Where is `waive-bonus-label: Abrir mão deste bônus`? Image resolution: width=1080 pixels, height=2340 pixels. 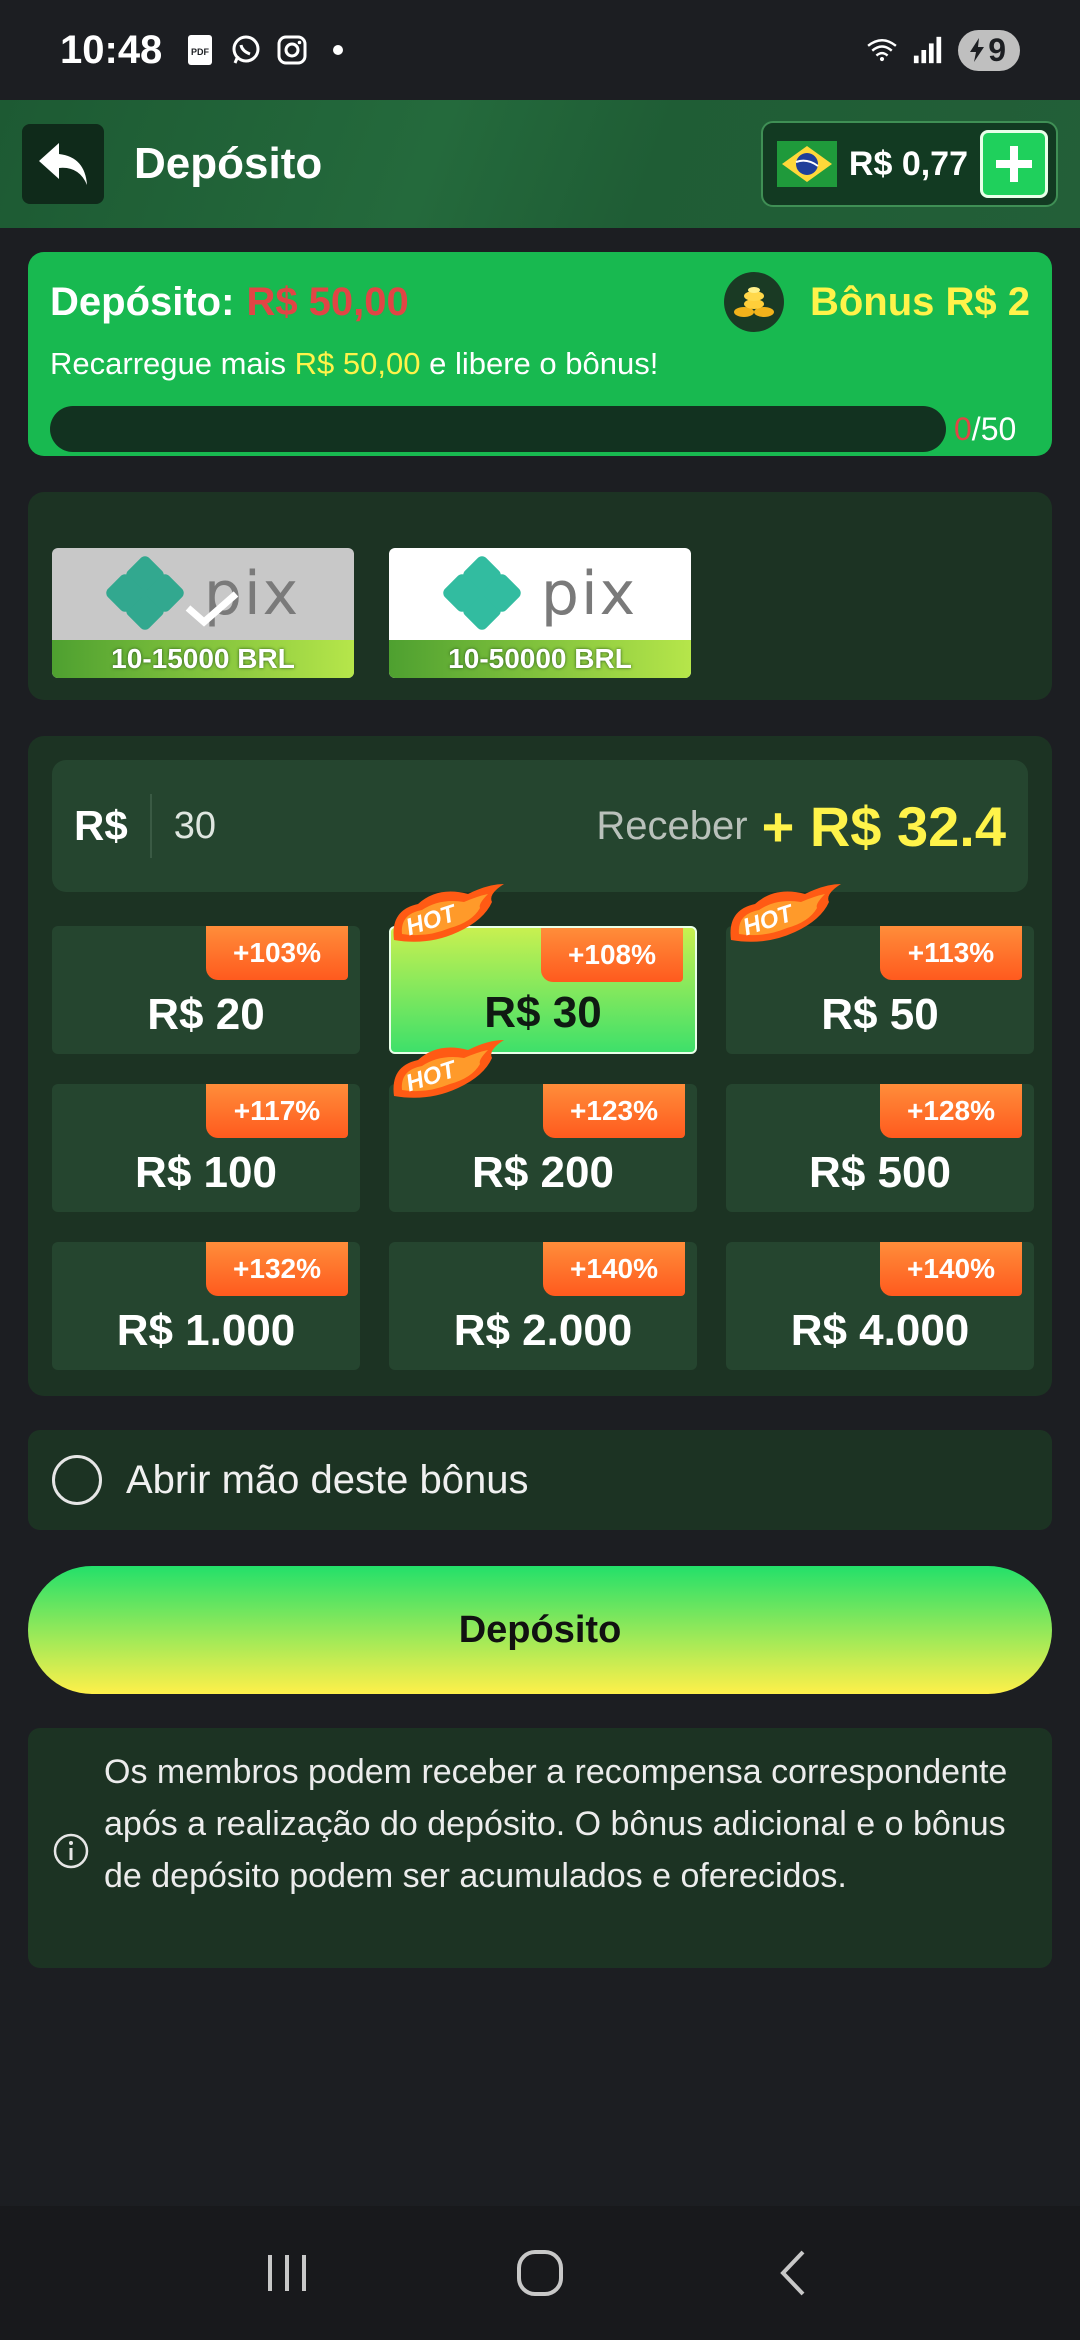
waive-bonus-label: Abrir mão deste bônus is located at coordinates (327, 1479).